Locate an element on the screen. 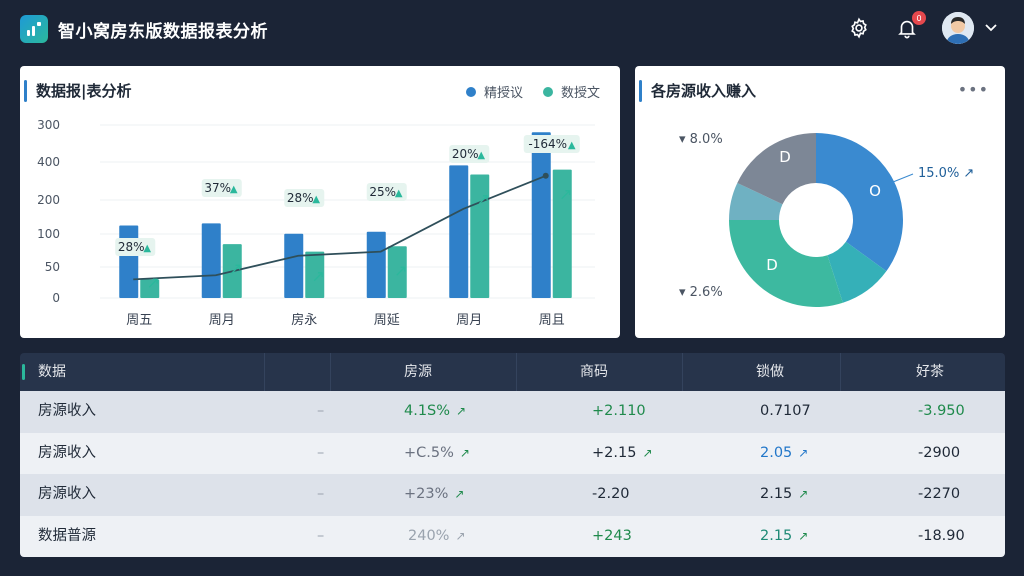 The width and height of the screenshot is (1024, 576). y-tick-label: 200 is located at coordinates (48, 200).